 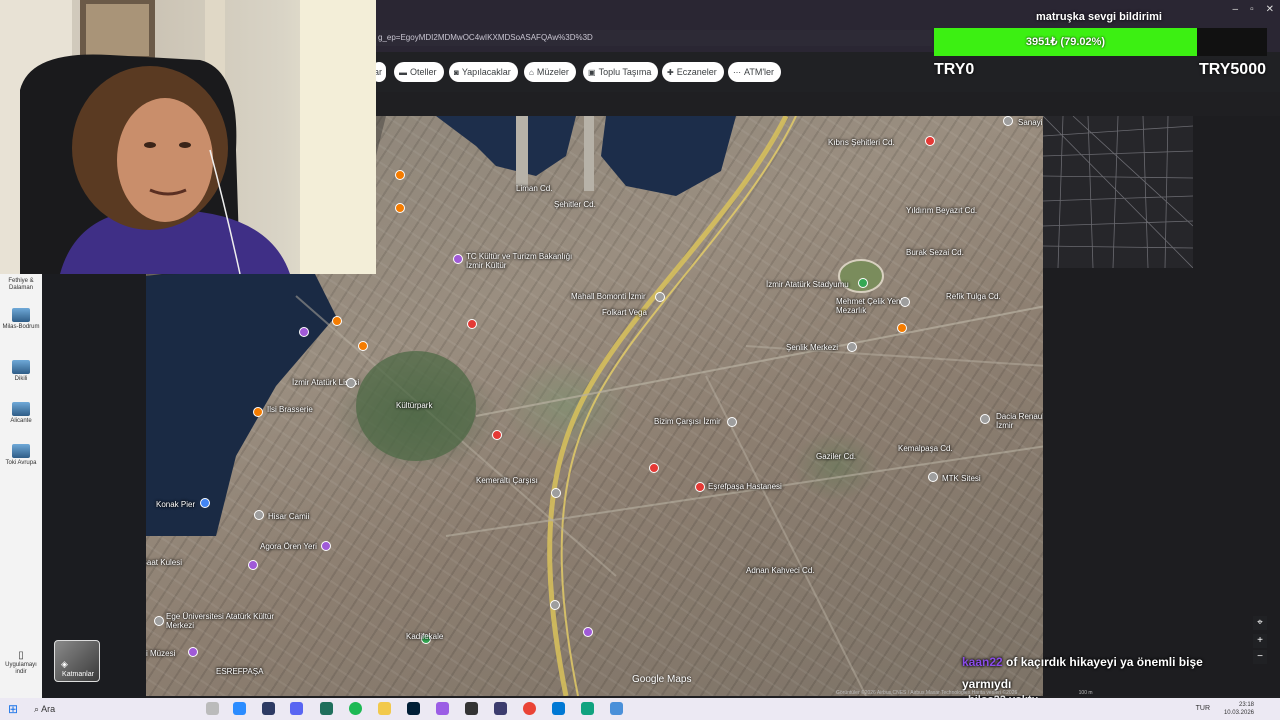 I want to click on saved-place-item: Toki Avrupa, so click(x=21, y=455).